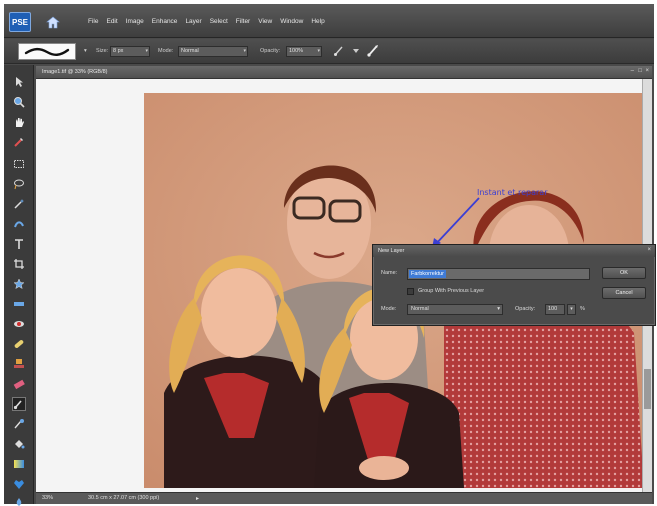 The height and width of the screenshot is (506, 657). Describe the element at coordinates (356, 51) in the screenshot. I see `chevron-down-icon` at that location.